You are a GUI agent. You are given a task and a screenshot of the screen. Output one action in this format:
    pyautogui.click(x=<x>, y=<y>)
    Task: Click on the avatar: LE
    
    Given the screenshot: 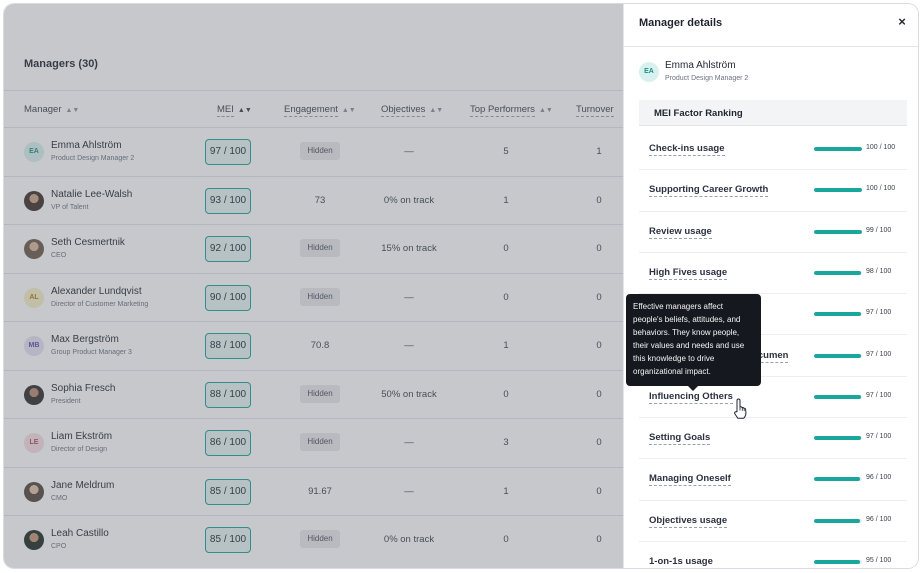 What is the action you would take?
    pyautogui.click(x=34, y=443)
    